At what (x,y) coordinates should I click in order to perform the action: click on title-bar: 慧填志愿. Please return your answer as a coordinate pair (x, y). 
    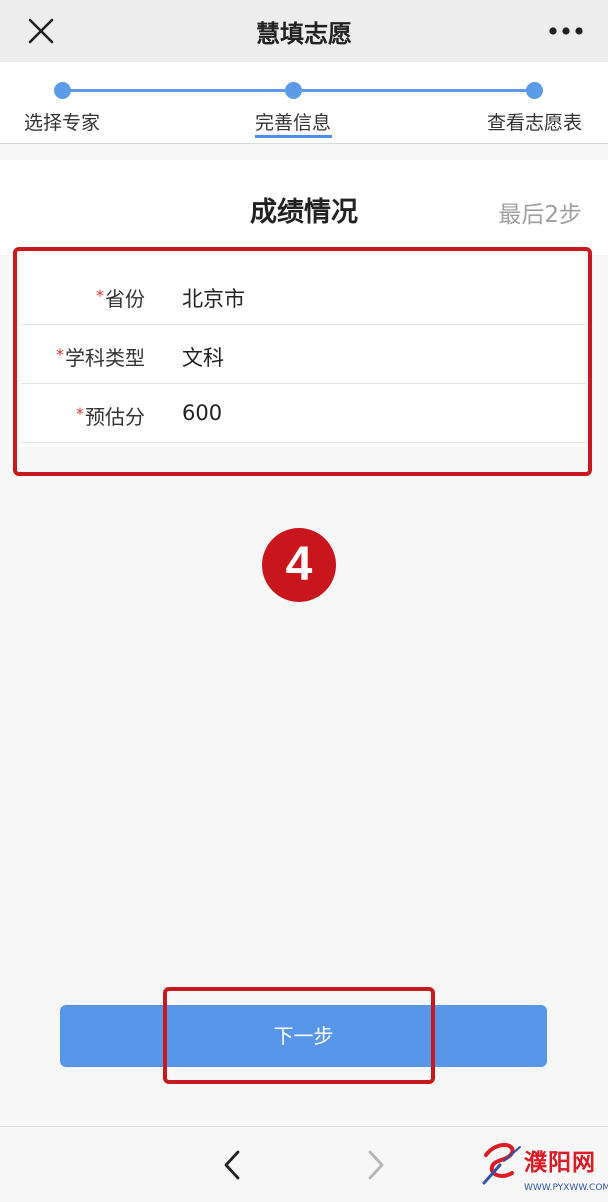
    Looking at the image, I should click on (304, 31).